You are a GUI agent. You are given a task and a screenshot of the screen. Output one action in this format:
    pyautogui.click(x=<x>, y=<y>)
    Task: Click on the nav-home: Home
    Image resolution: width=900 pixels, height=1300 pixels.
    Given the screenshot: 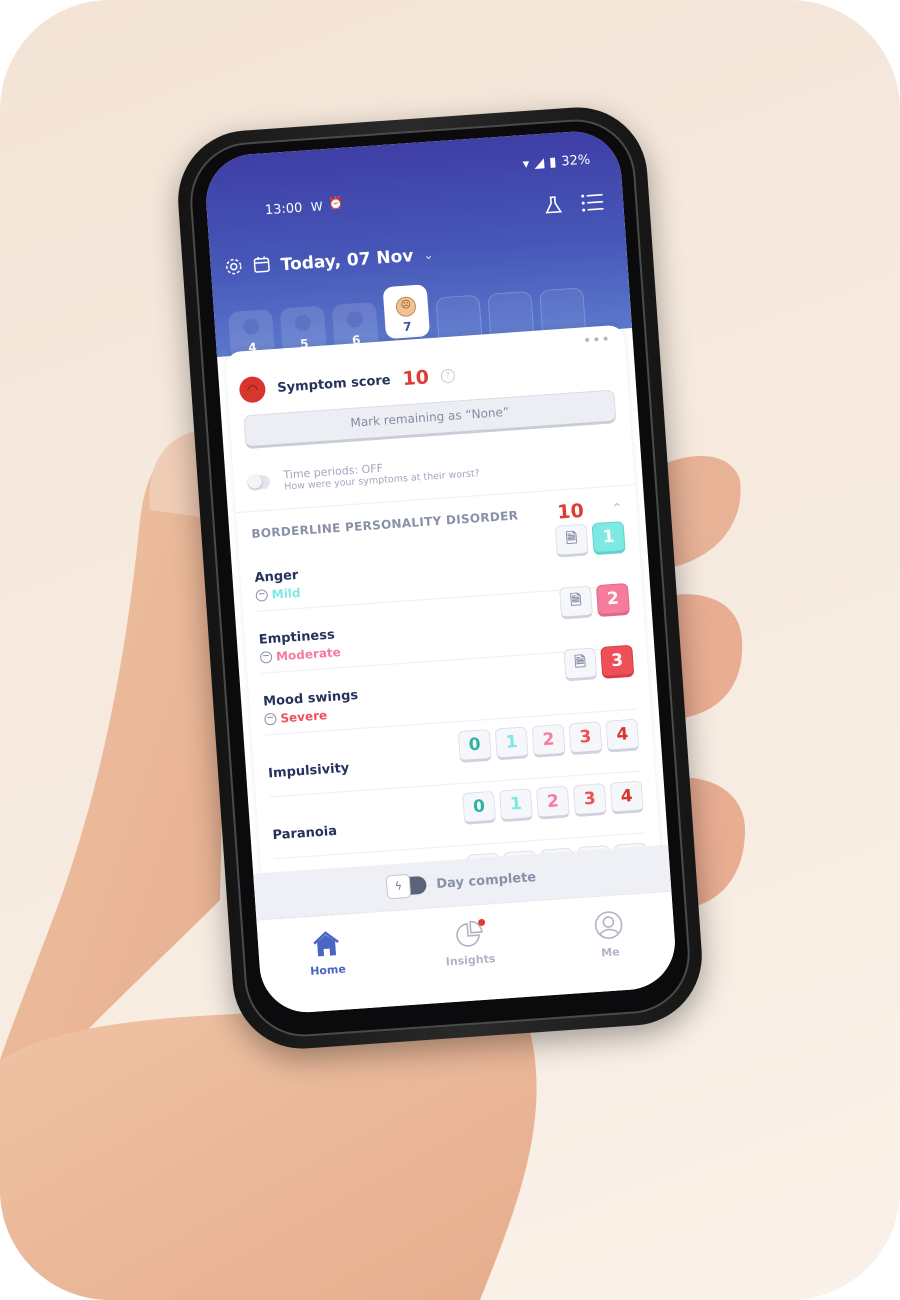 What is the action you would take?
    pyautogui.click(x=326, y=953)
    